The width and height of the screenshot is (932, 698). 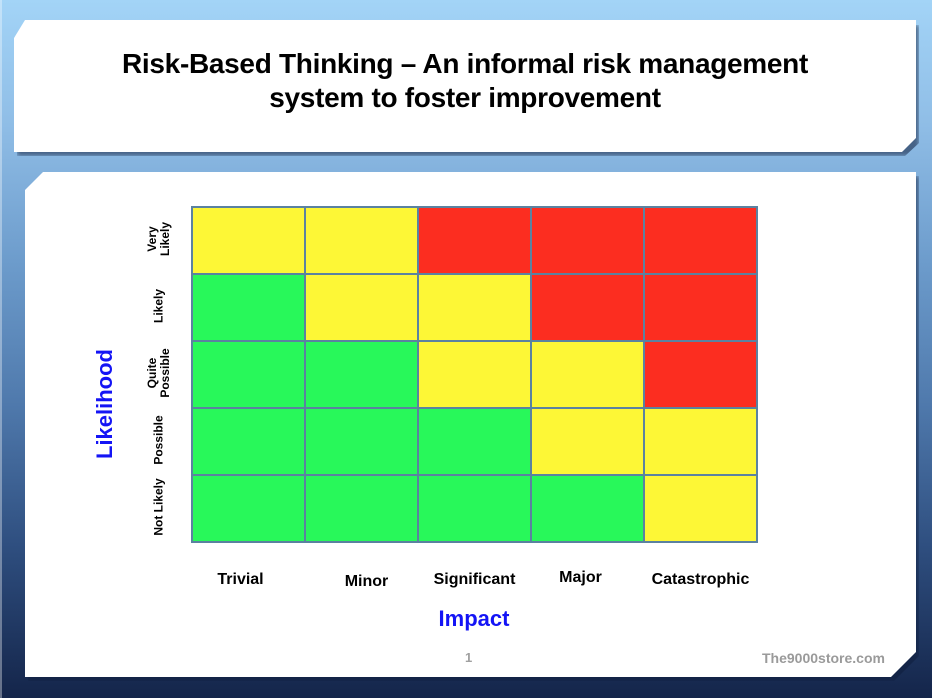 I want to click on likelihood-tick-label: Very Likely, so click(x=158, y=238).